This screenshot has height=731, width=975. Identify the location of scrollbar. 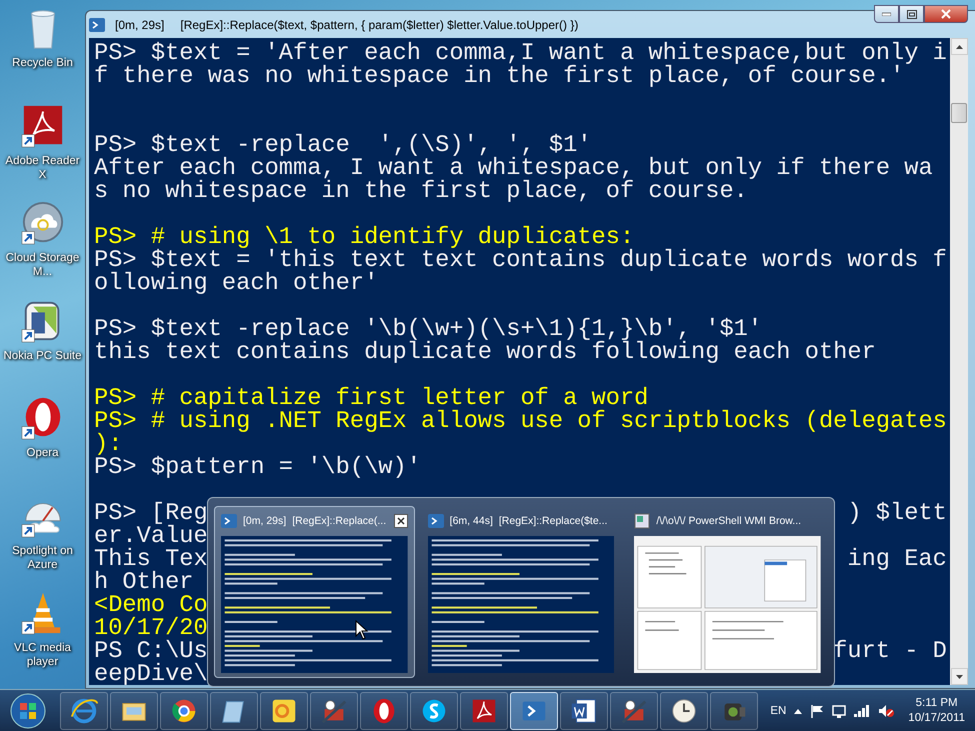
(959, 361).